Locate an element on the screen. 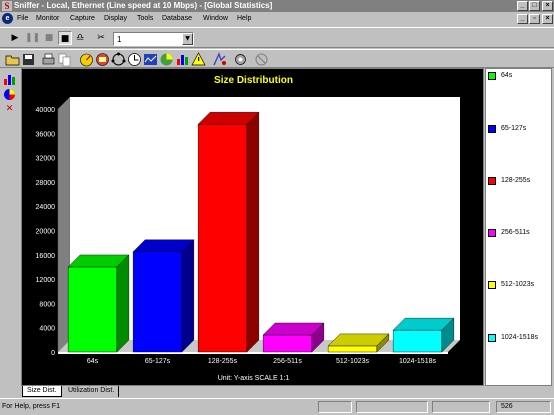  x-tick-label: 64s is located at coordinates (93, 361).